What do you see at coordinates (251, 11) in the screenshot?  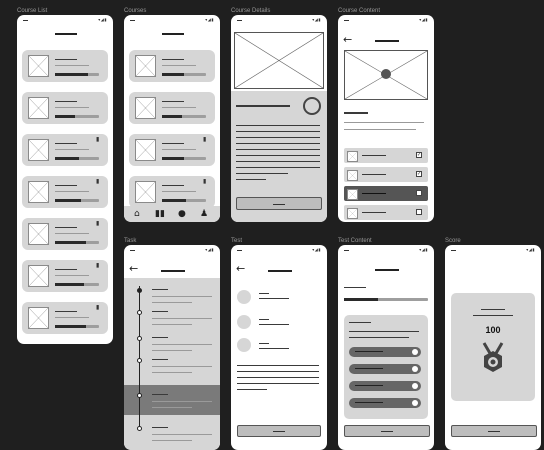 I see `frame-label-course-details: Course Details` at bounding box center [251, 11].